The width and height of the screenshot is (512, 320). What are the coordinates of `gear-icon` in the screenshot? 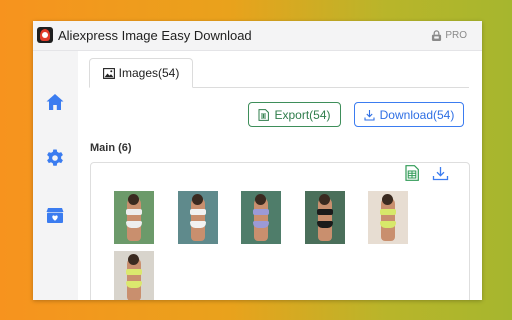 It's located at (55, 157).